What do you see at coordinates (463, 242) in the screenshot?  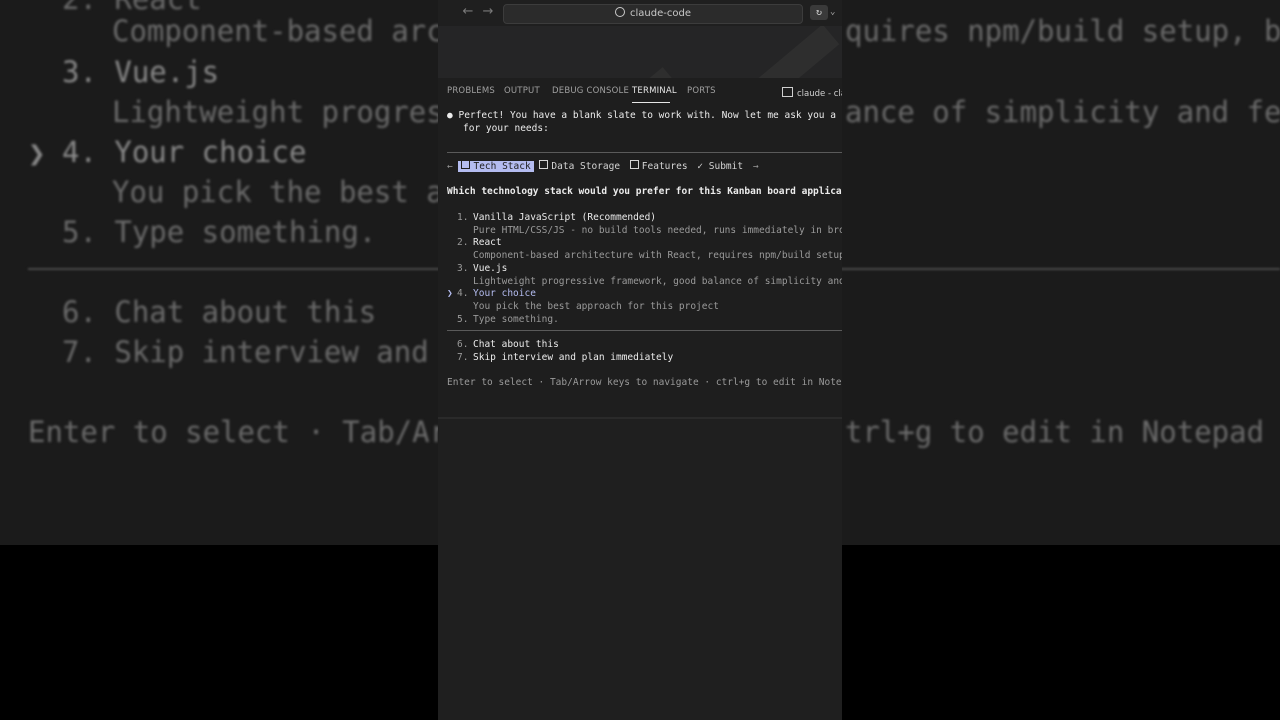 I see `option-number: 2.` at bounding box center [463, 242].